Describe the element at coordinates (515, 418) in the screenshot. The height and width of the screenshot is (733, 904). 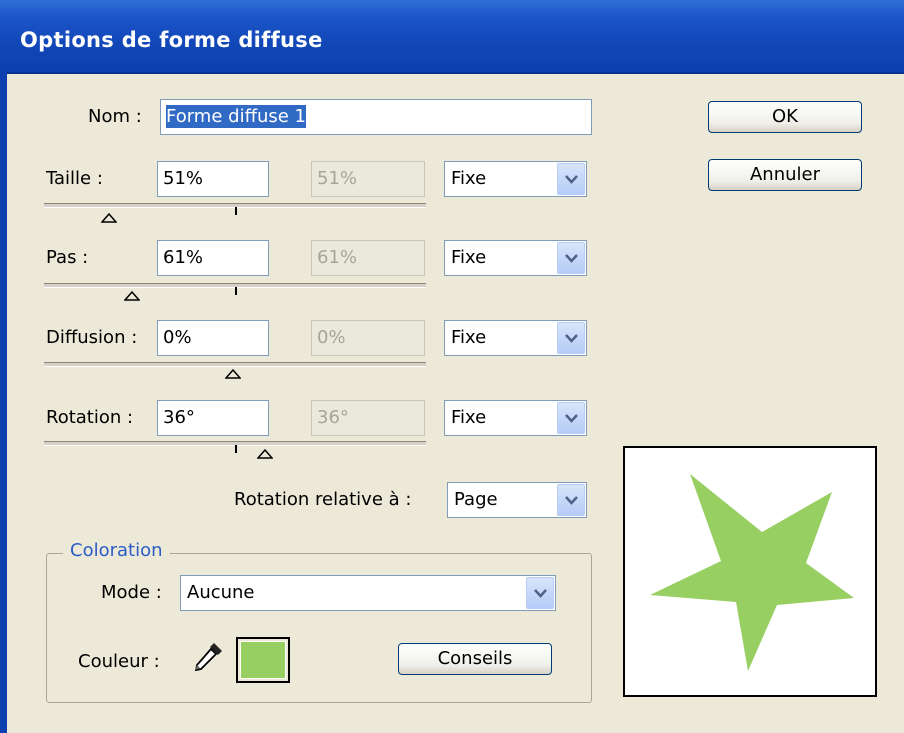
I see `rotation-variation-select: Fixe` at that location.